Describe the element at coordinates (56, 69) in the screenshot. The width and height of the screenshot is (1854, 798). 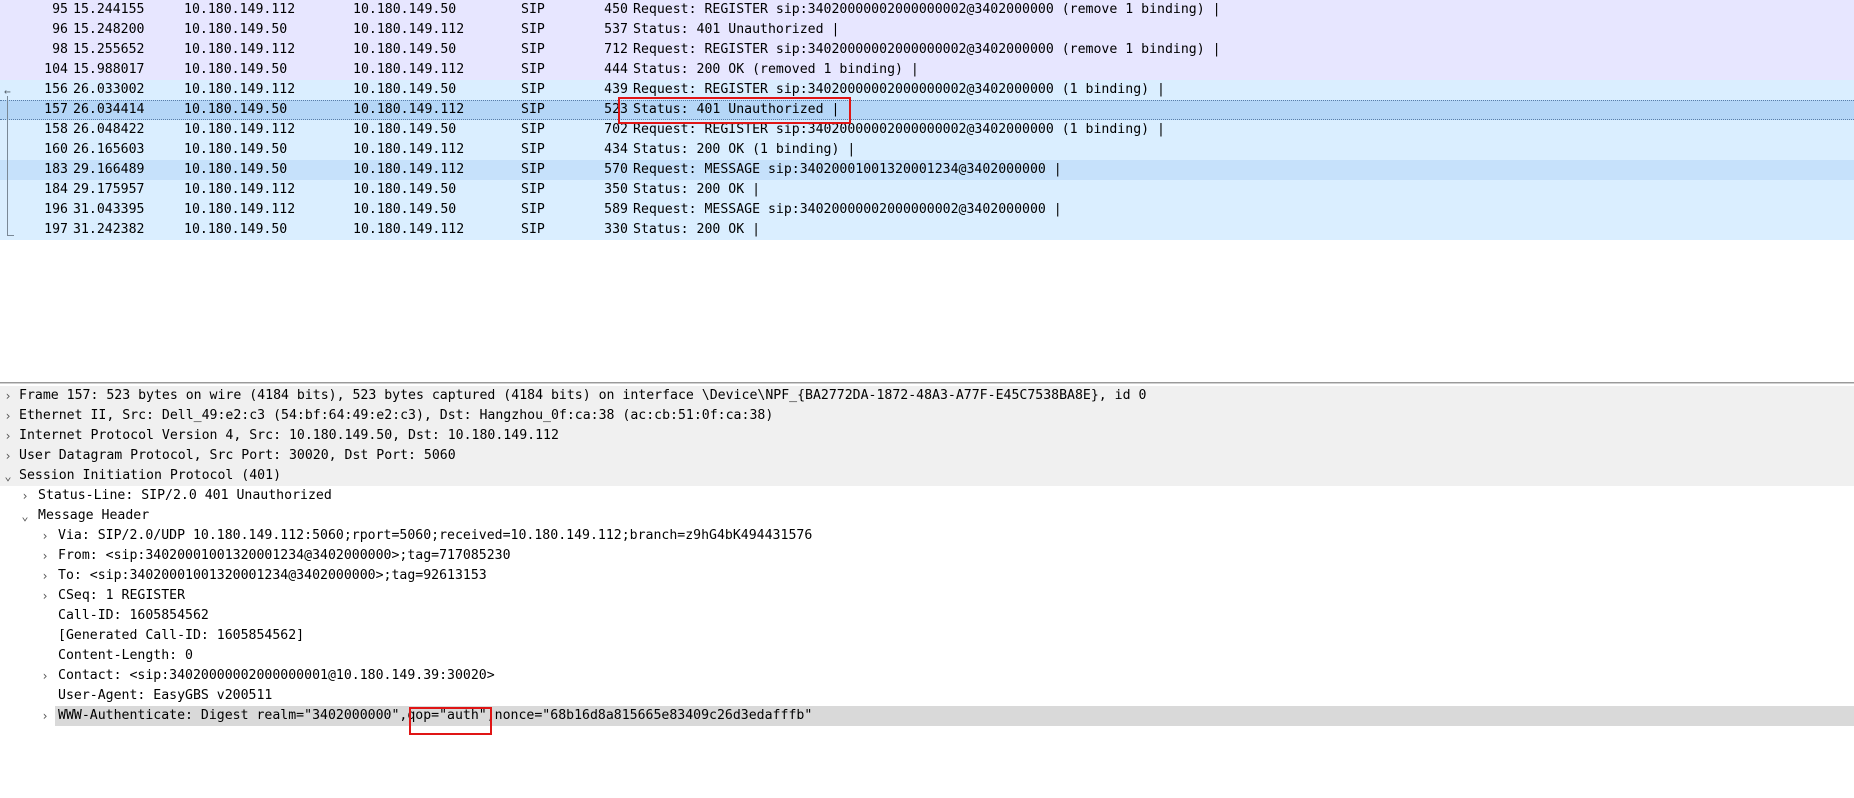
I see `packet-no-cell: 104` at that location.